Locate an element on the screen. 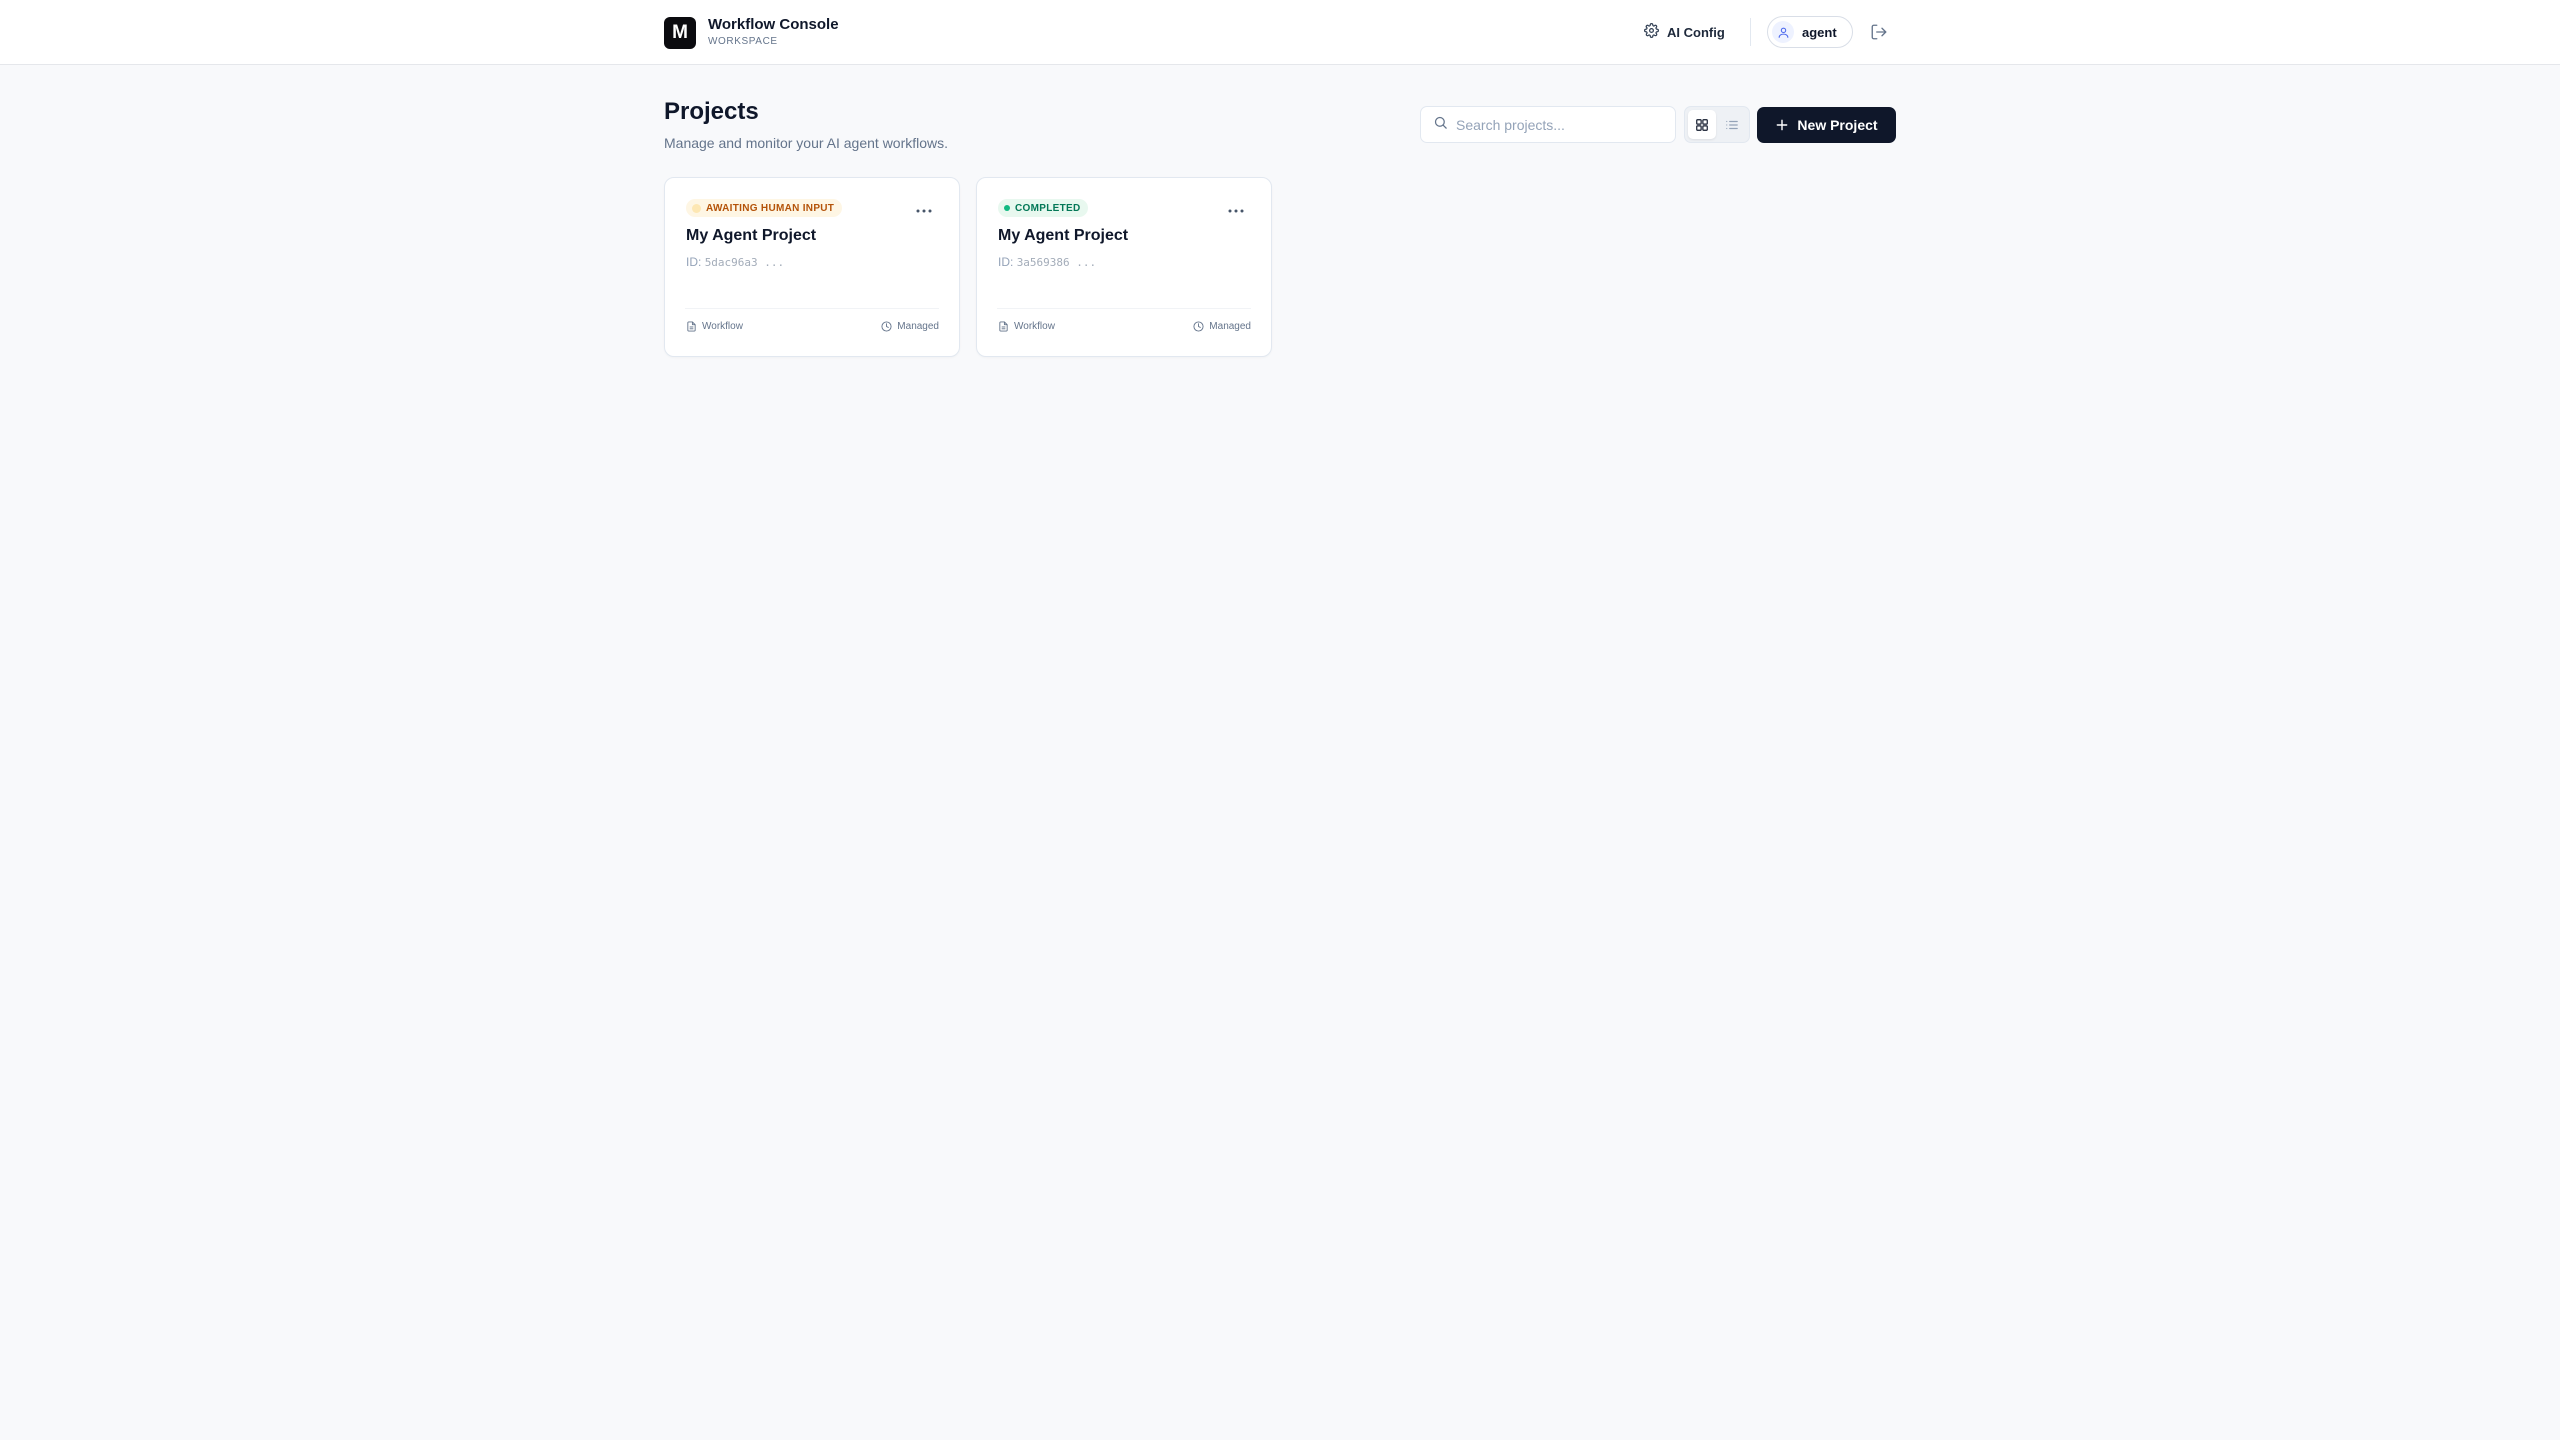 Image resolution: width=2560 pixels, height=1440 pixels. new-project-button: New Project is located at coordinates (1826, 125).